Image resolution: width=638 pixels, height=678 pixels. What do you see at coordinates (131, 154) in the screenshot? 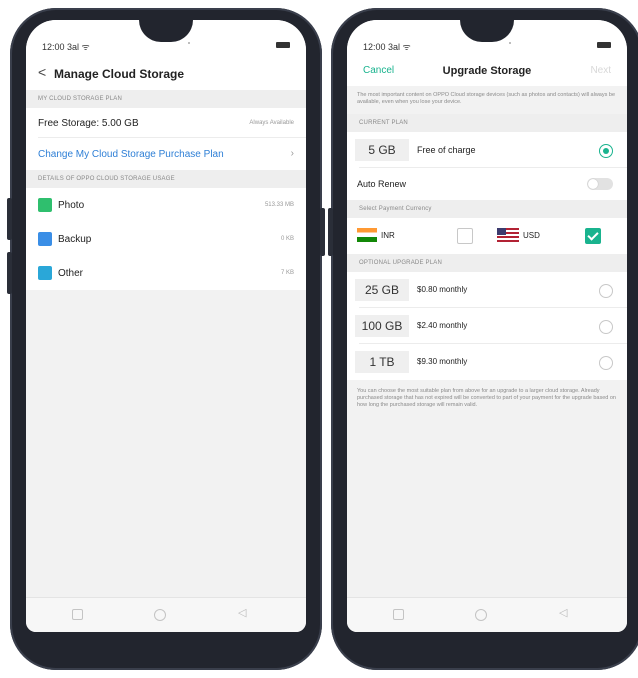
I see `change-plan-link: Change My Cloud Storage Purchase Plan` at bounding box center [131, 154].